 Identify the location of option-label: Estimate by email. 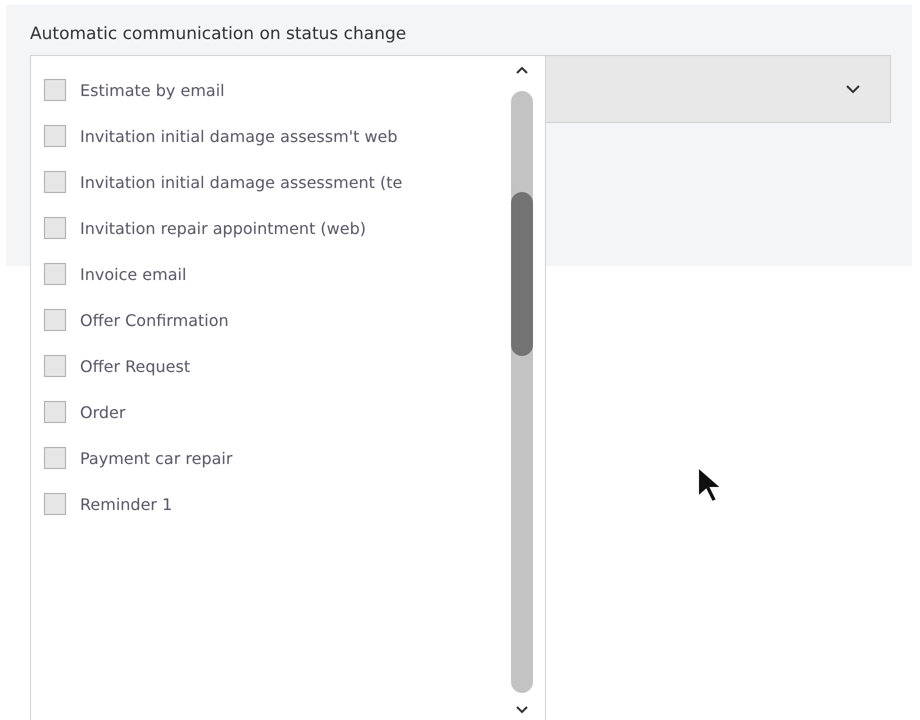
(270, 90).